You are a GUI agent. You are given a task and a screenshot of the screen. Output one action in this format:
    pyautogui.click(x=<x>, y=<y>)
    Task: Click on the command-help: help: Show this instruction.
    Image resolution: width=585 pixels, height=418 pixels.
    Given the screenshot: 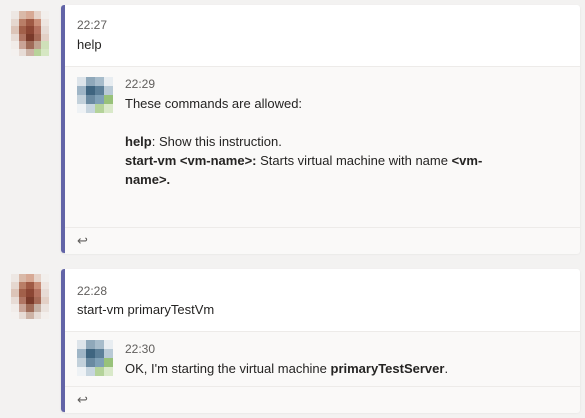 What is the action you would take?
    pyautogui.click(x=345, y=141)
    